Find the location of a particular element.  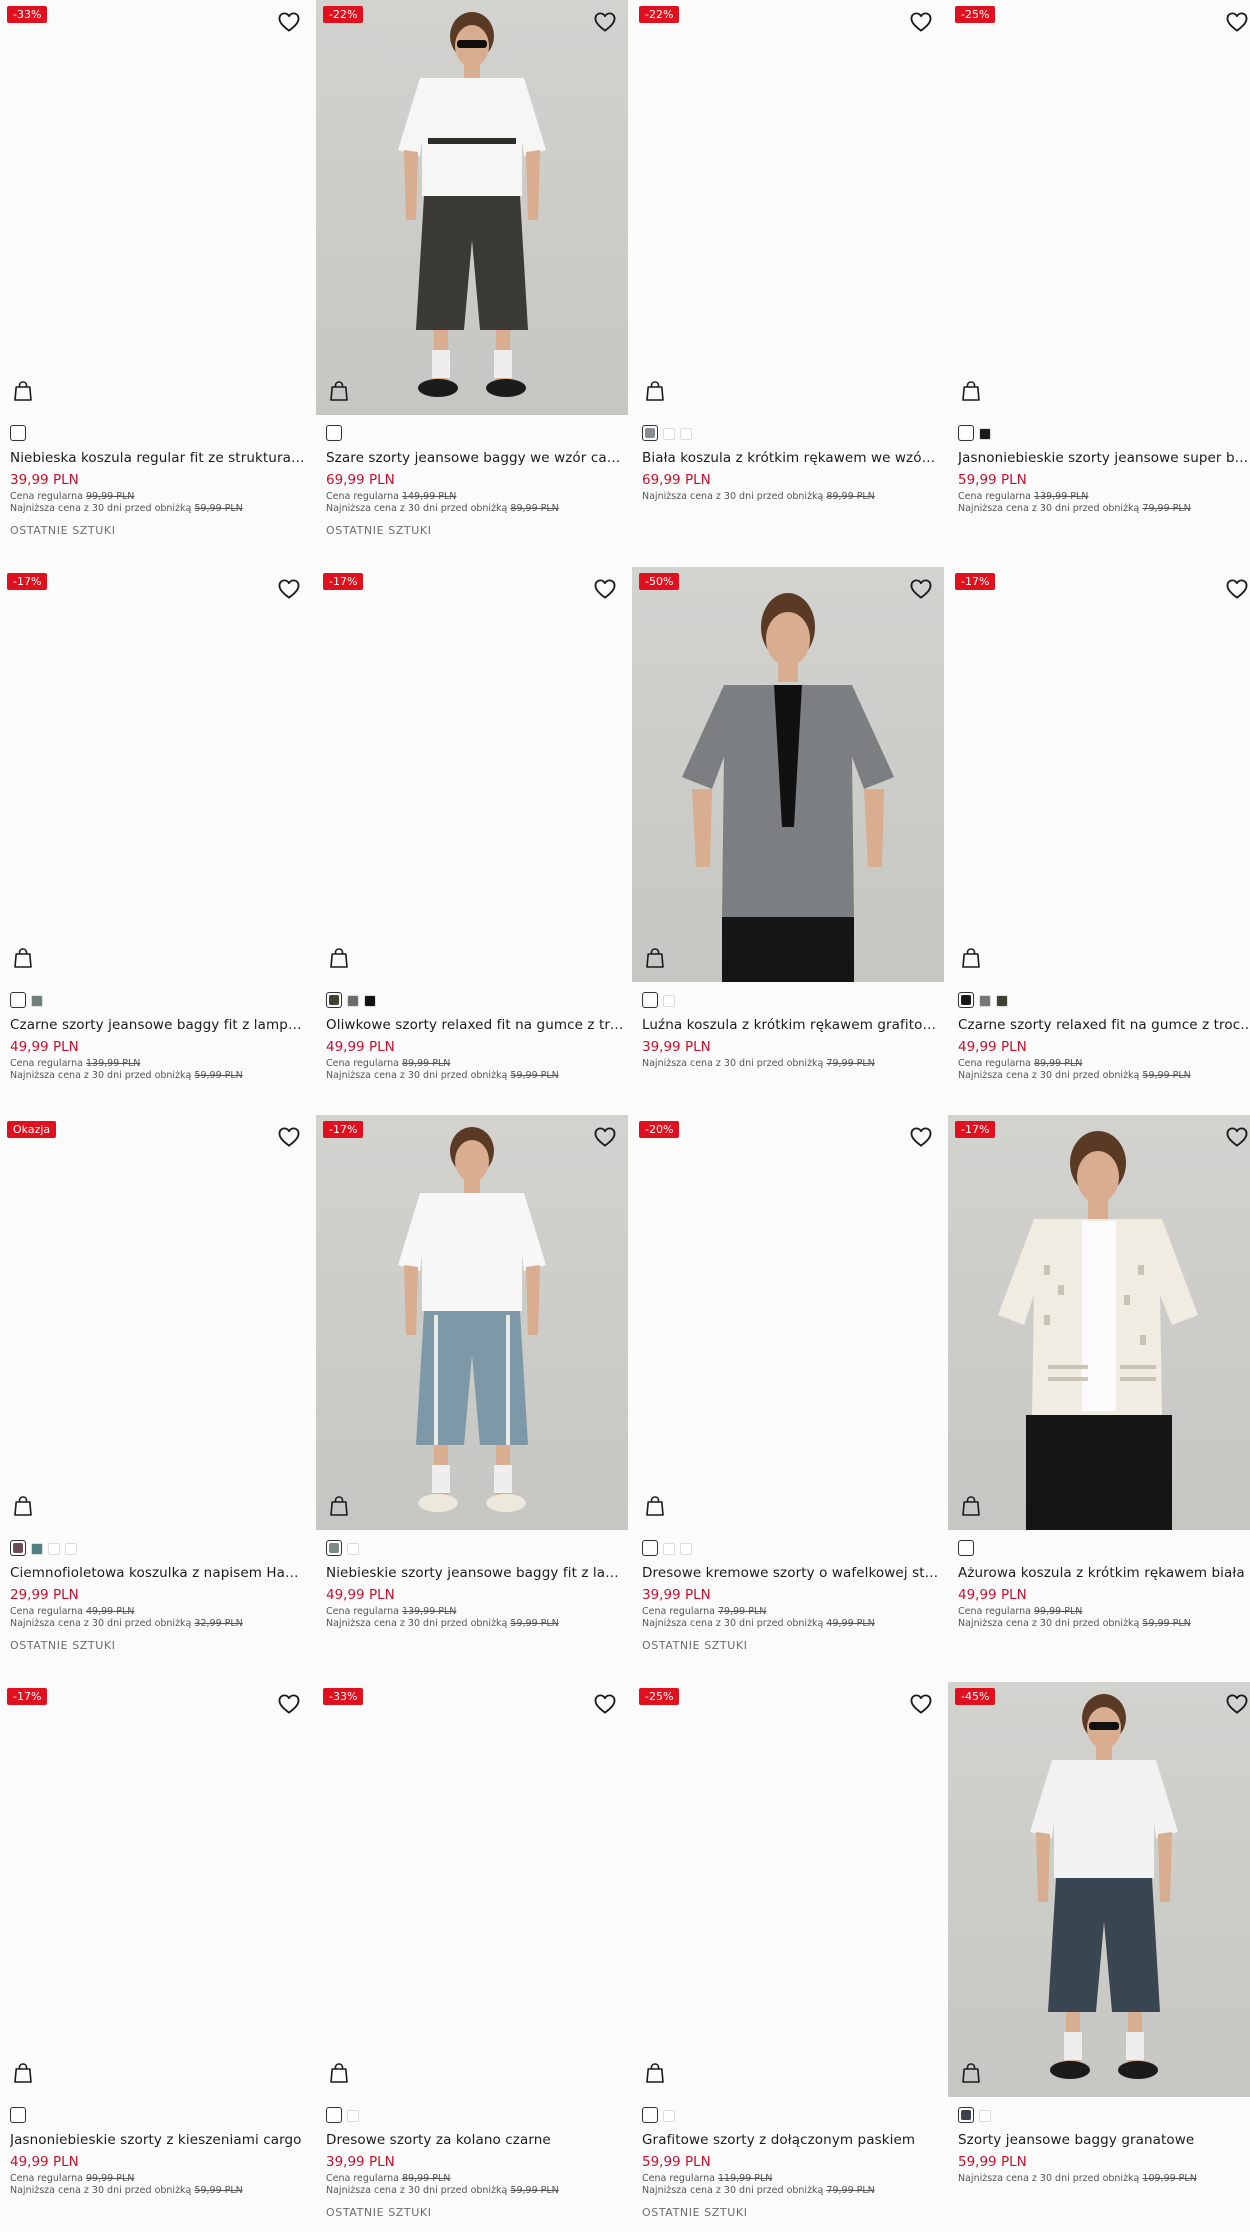

product-title: Dresowe szorty za kolano czarne is located at coordinates (475, 2140).